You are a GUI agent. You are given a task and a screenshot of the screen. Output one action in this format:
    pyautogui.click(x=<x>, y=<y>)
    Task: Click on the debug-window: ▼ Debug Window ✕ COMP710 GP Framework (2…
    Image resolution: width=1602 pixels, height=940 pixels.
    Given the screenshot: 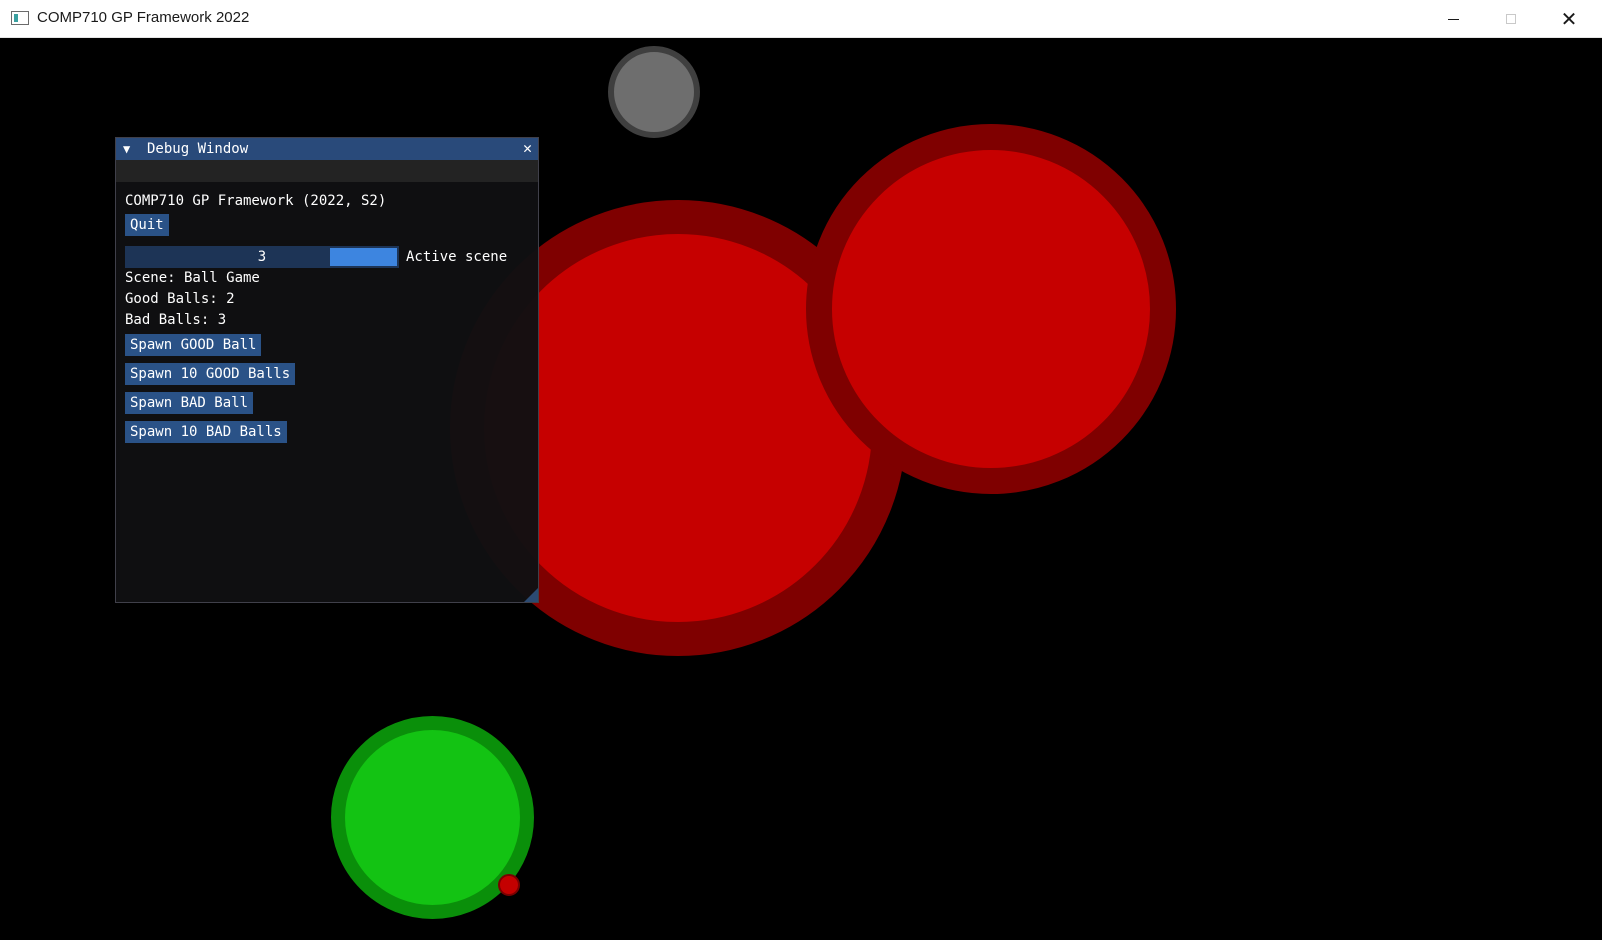 What is the action you would take?
    pyautogui.click(x=327, y=370)
    